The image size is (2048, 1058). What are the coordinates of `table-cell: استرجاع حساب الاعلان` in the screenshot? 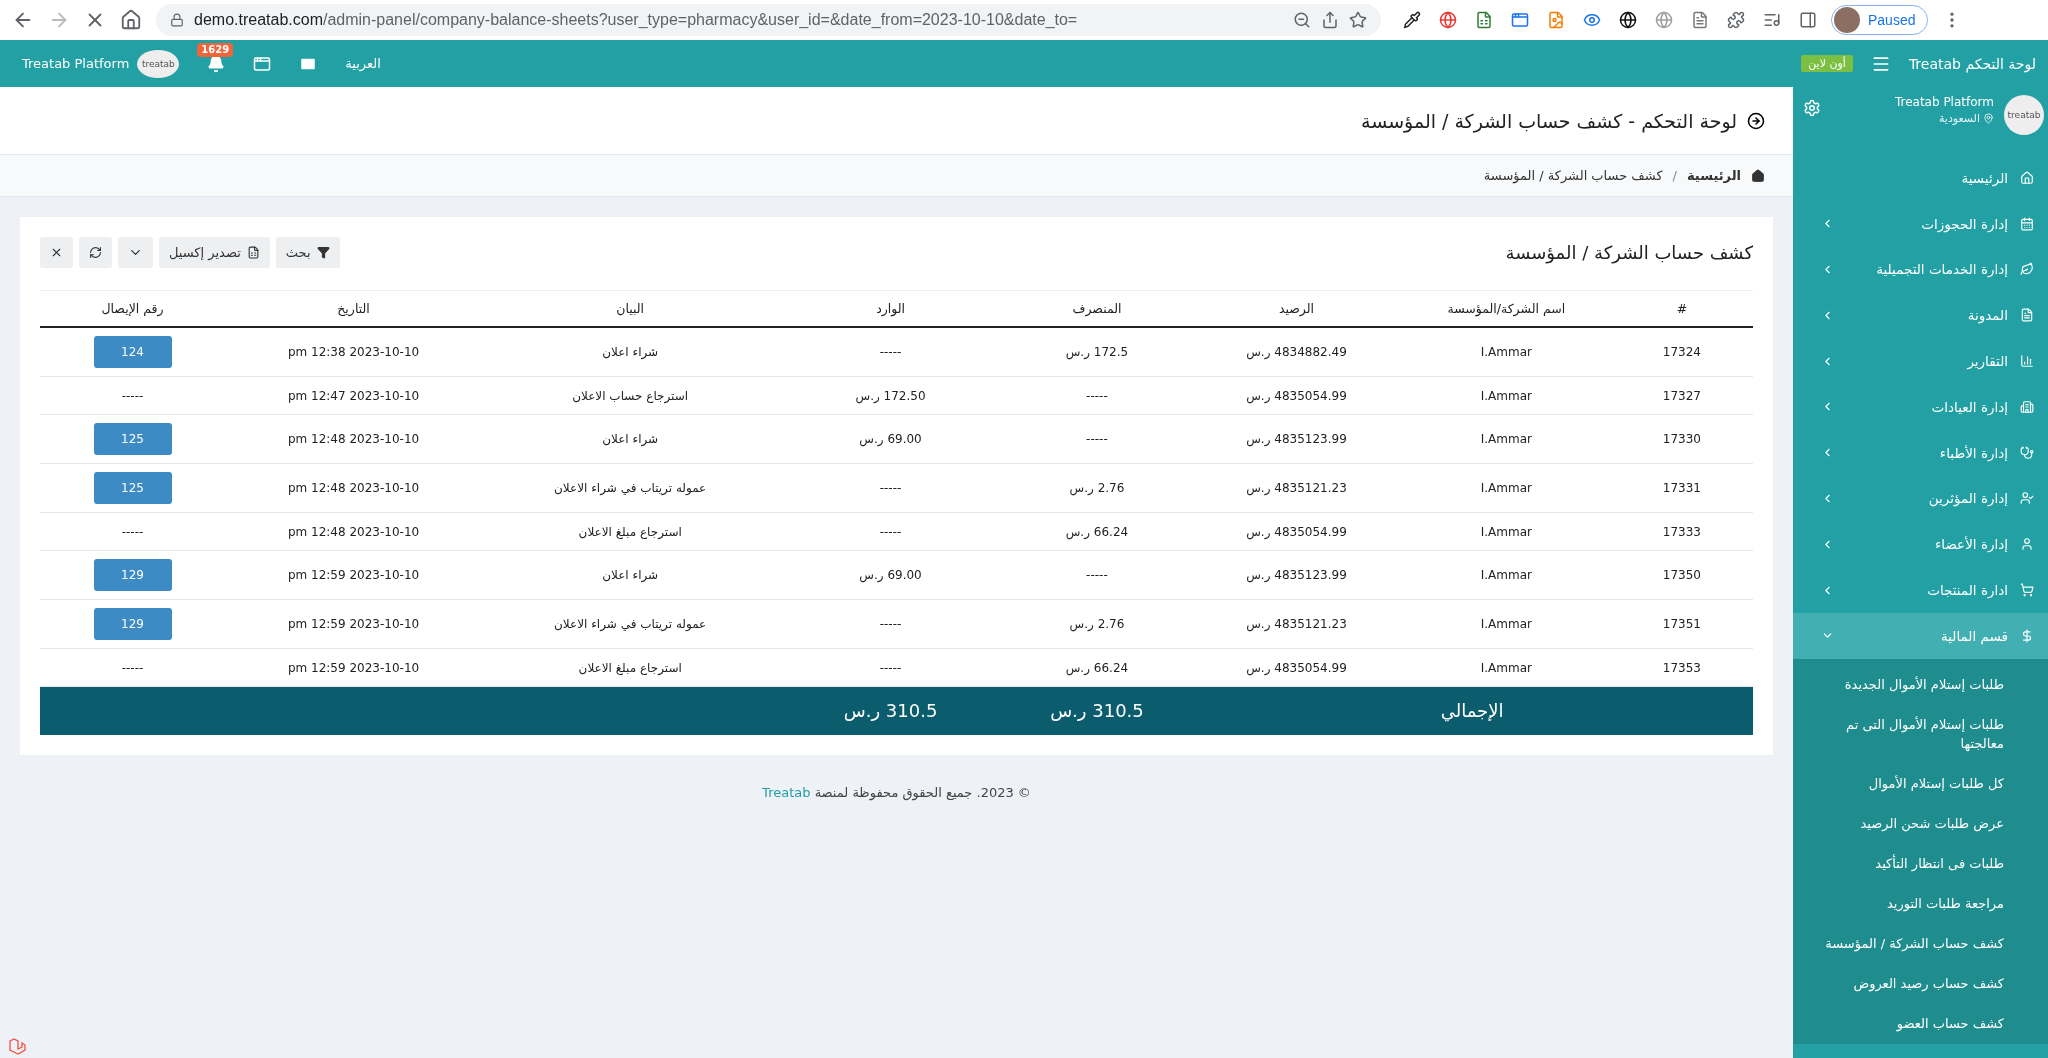 It's located at (630, 395).